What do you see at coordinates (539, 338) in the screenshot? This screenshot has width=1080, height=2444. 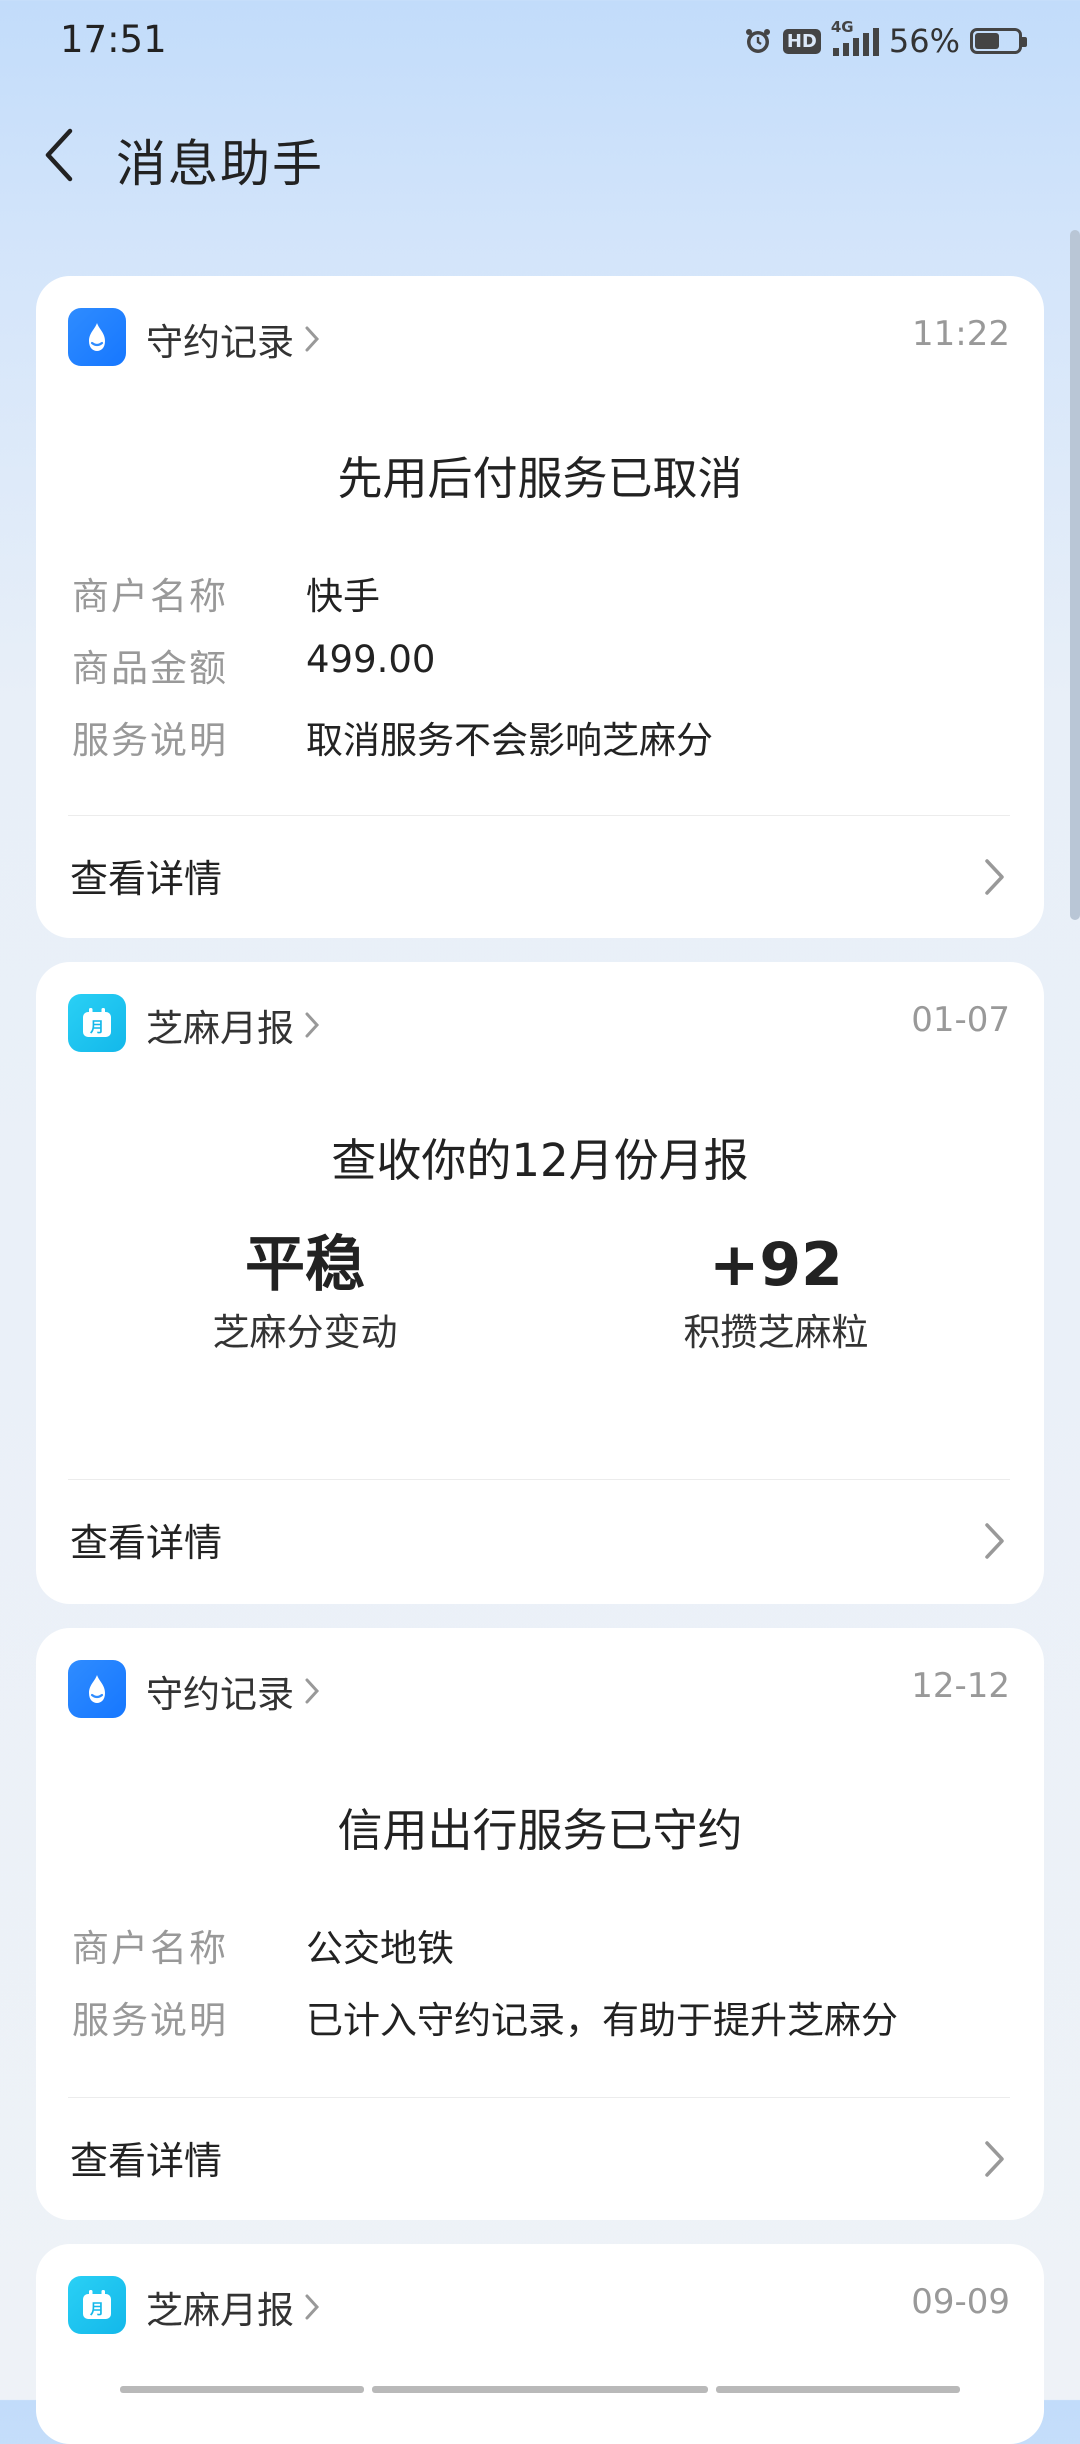 I see `card-header: 守约记录 11:22` at bounding box center [539, 338].